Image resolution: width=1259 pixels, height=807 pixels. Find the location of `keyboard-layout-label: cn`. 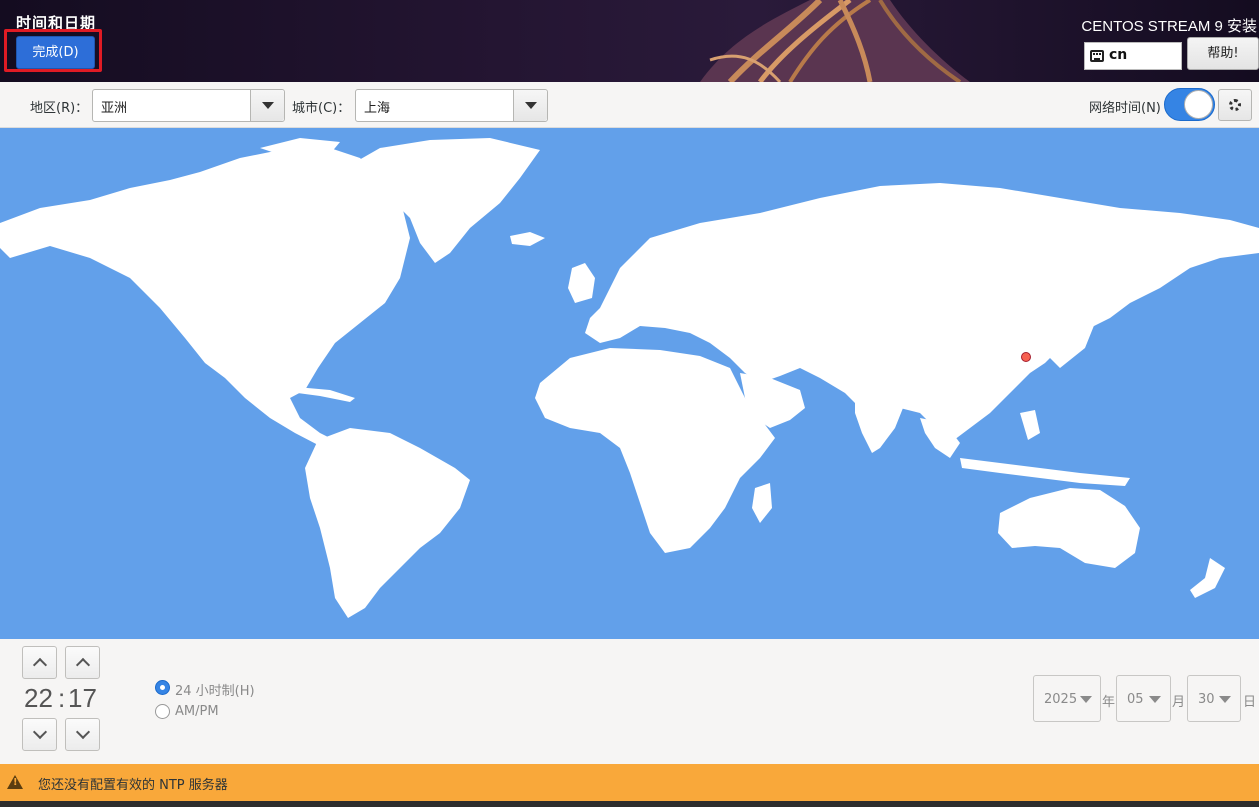

keyboard-layout-label: cn is located at coordinates (1118, 55).